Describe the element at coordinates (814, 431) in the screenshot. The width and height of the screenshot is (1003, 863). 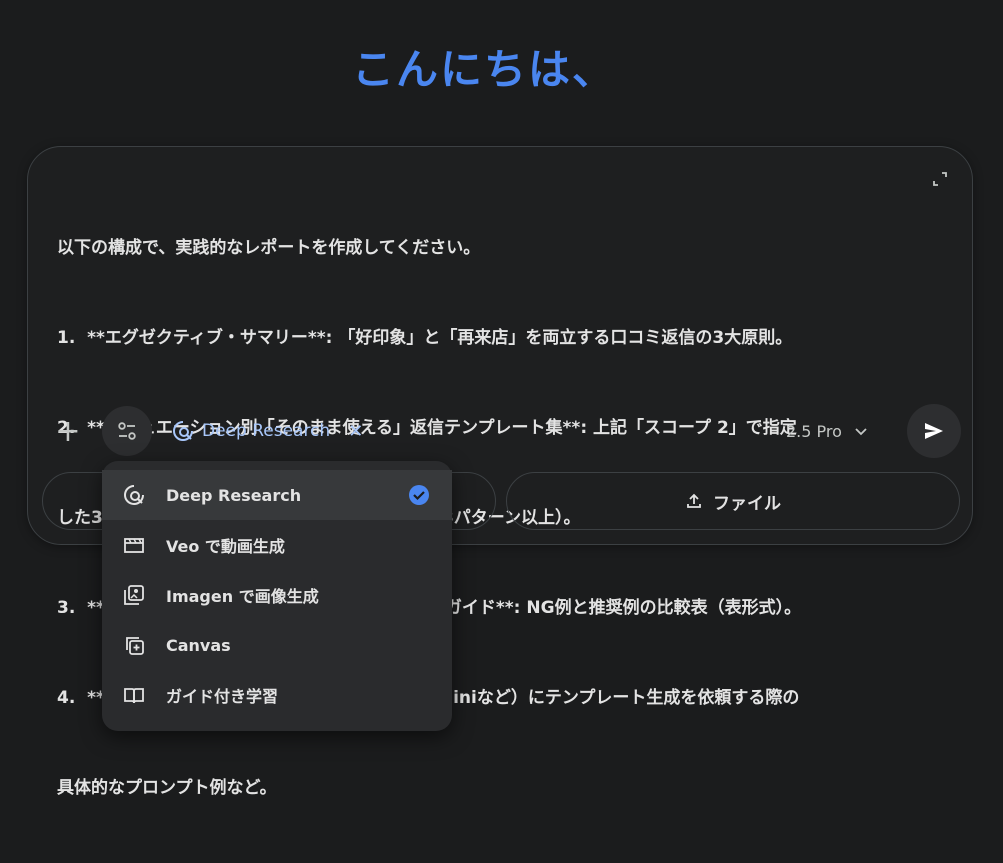
I see `model-label: 2.5 Pro` at that location.